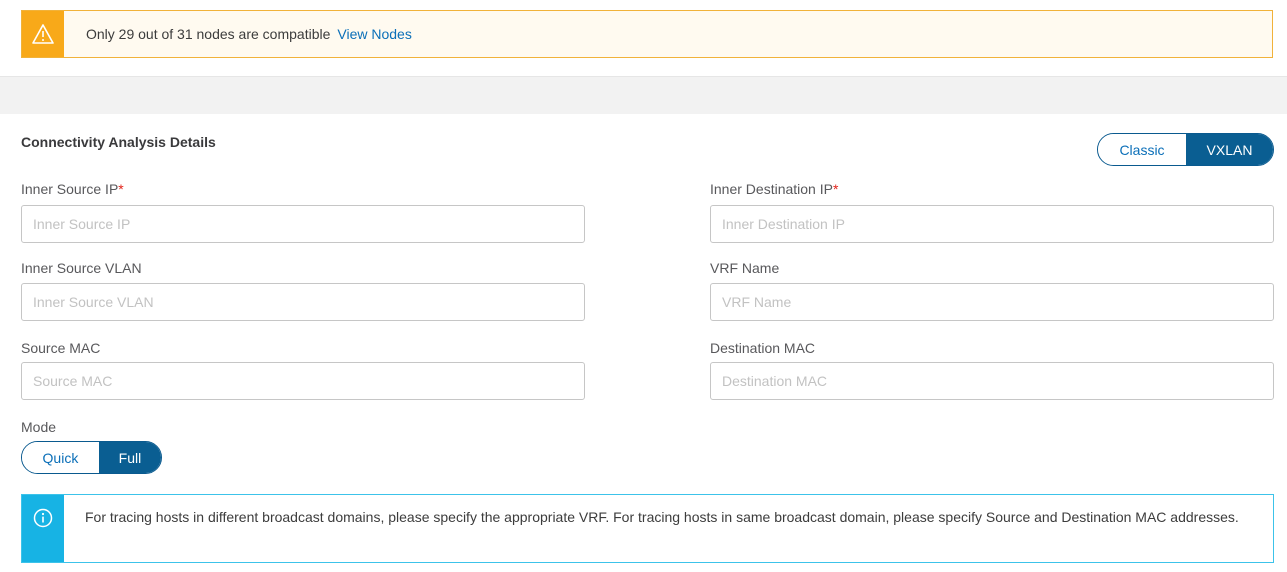 This screenshot has height=572, width=1287. Describe the element at coordinates (992, 224) in the screenshot. I see `inner-destination-ip-input` at that location.